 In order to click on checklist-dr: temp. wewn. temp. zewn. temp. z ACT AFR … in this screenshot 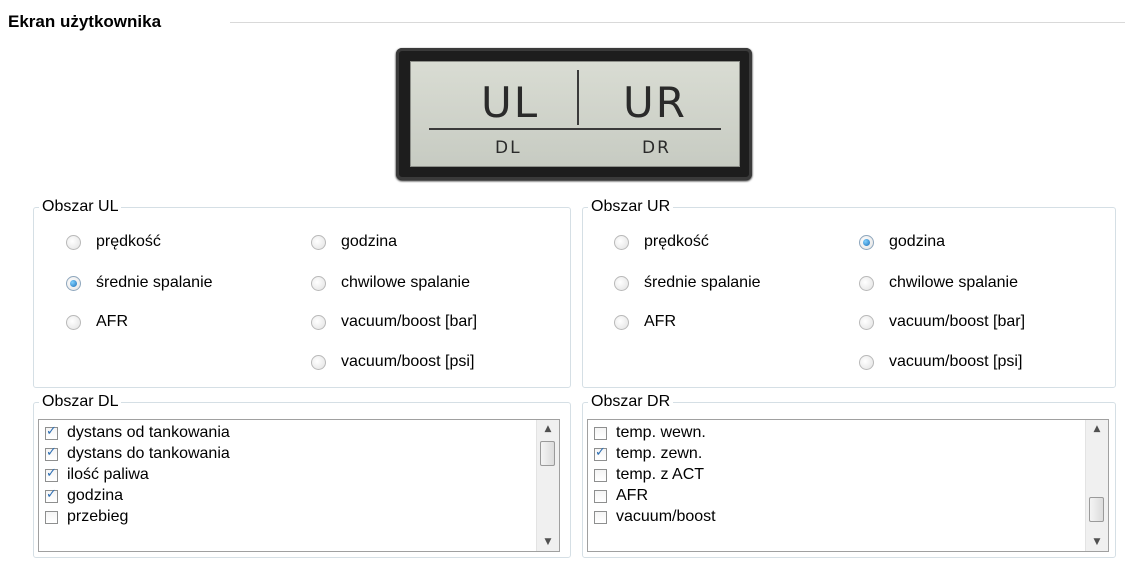, I will do `click(848, 485)`.